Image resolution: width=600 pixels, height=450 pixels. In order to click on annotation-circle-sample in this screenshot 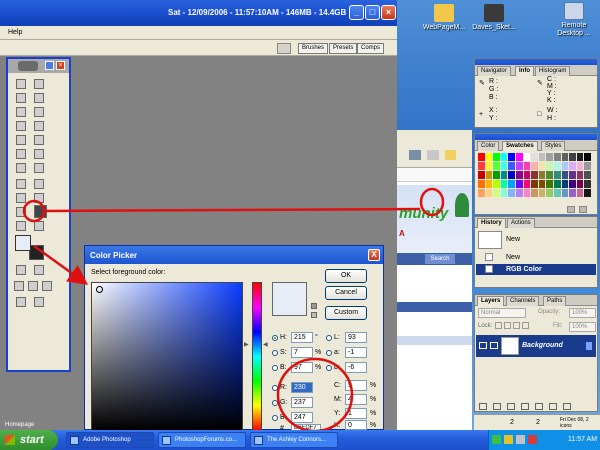, I will do `click(432, 202)`.